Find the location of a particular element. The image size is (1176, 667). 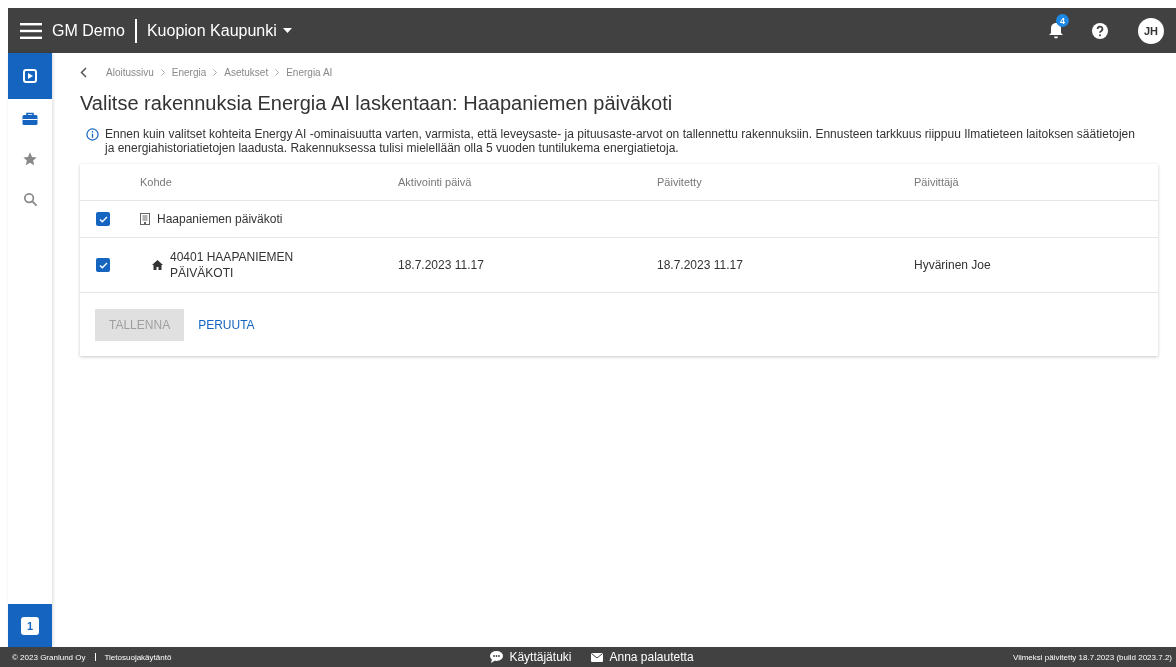

column-header: Aktivointi päivä is located at coordinates (435, 182).